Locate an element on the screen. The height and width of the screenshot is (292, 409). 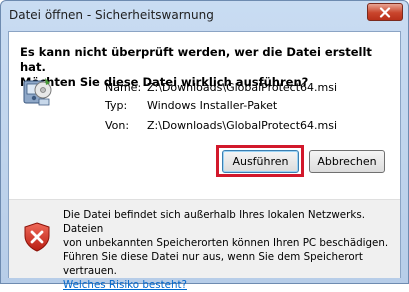
type-label: Typ: is located at coordinates (116, 105).